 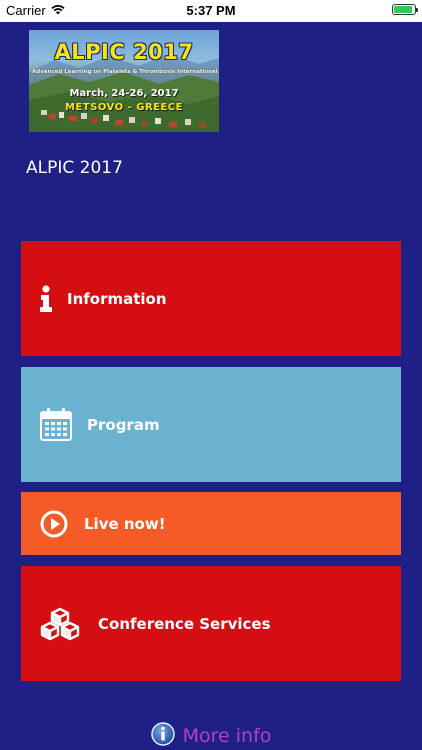 What do you see at coordinates (56, 424) in the screenshot?
I see `calendar-icon` at bounding box center [56, 424].